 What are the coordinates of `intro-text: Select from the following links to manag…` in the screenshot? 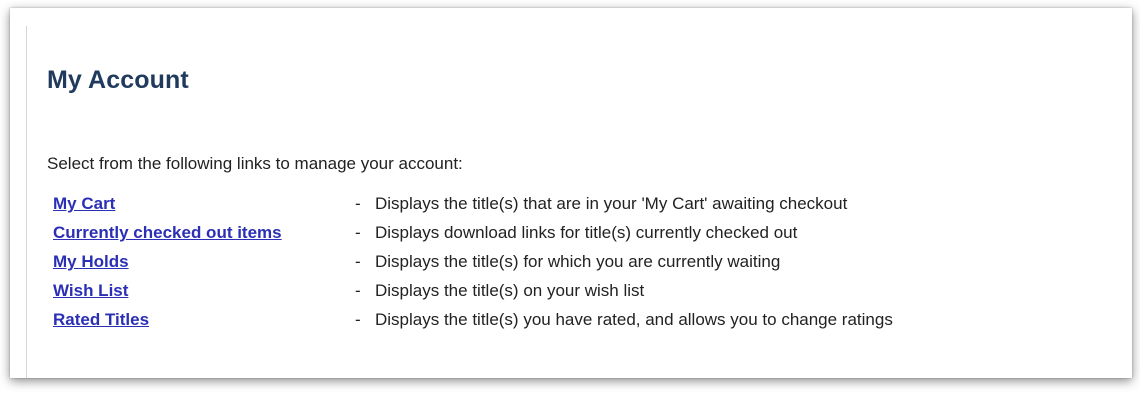 It's located at (255, 163).